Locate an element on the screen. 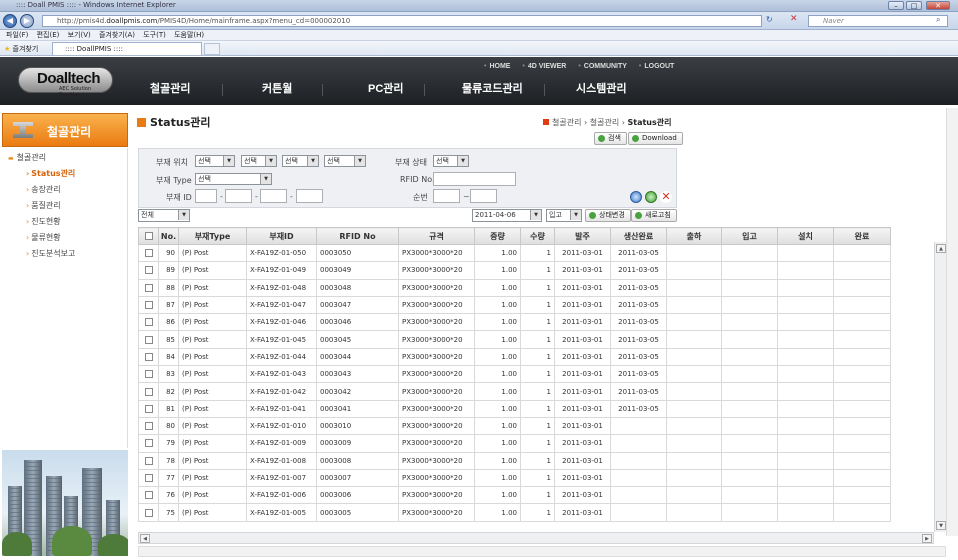 The width and height of the screenshot is (958, 560). breadcrumb-1: 철골관리 is located at coordinates (566, 122).